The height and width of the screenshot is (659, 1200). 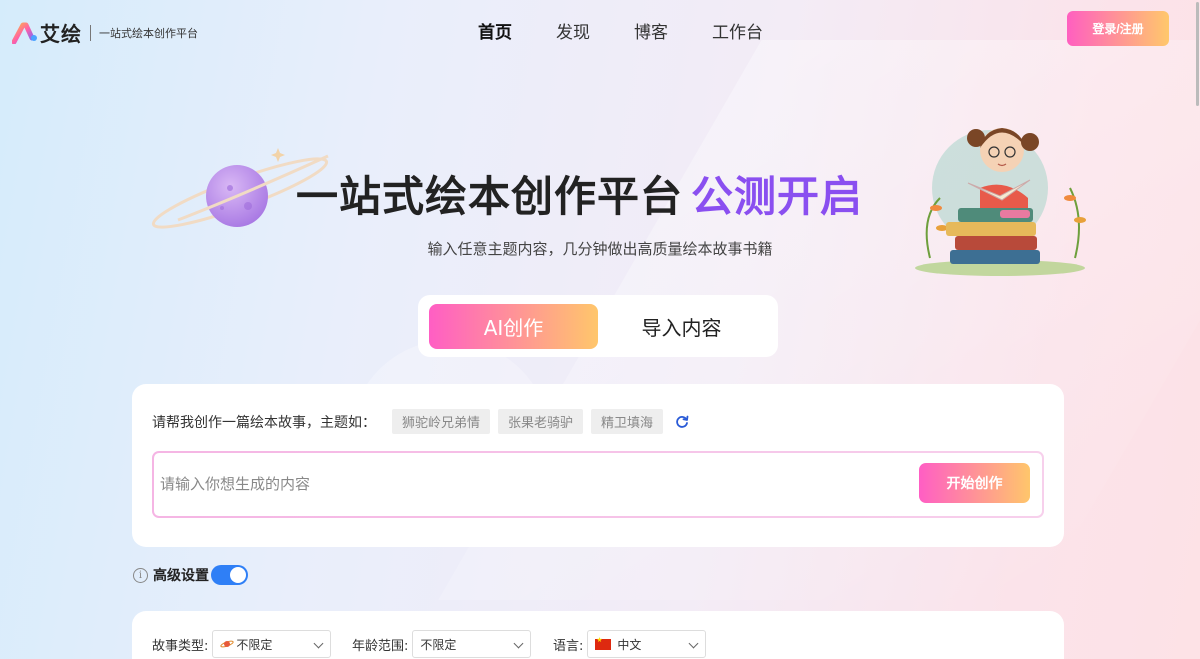 What do you see at coordinates (490, 196) in the screenshot?
I see `hero-title-main: 一站式绘本创作平台` at bounding box center [490, 196].